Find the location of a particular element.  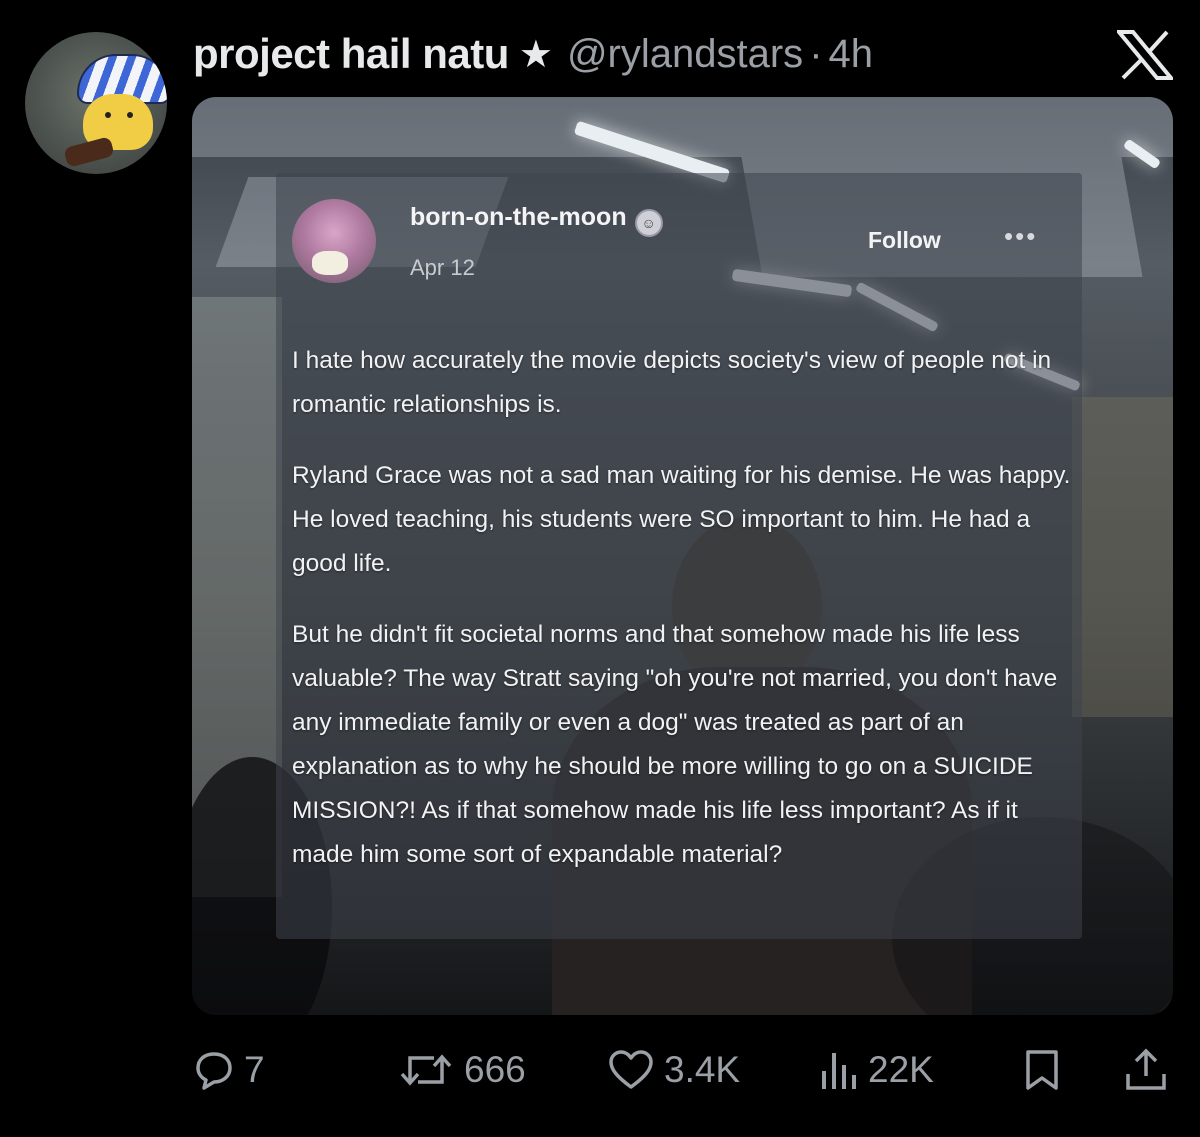

bookmark-icon is located at coordinates (1042, 1070).